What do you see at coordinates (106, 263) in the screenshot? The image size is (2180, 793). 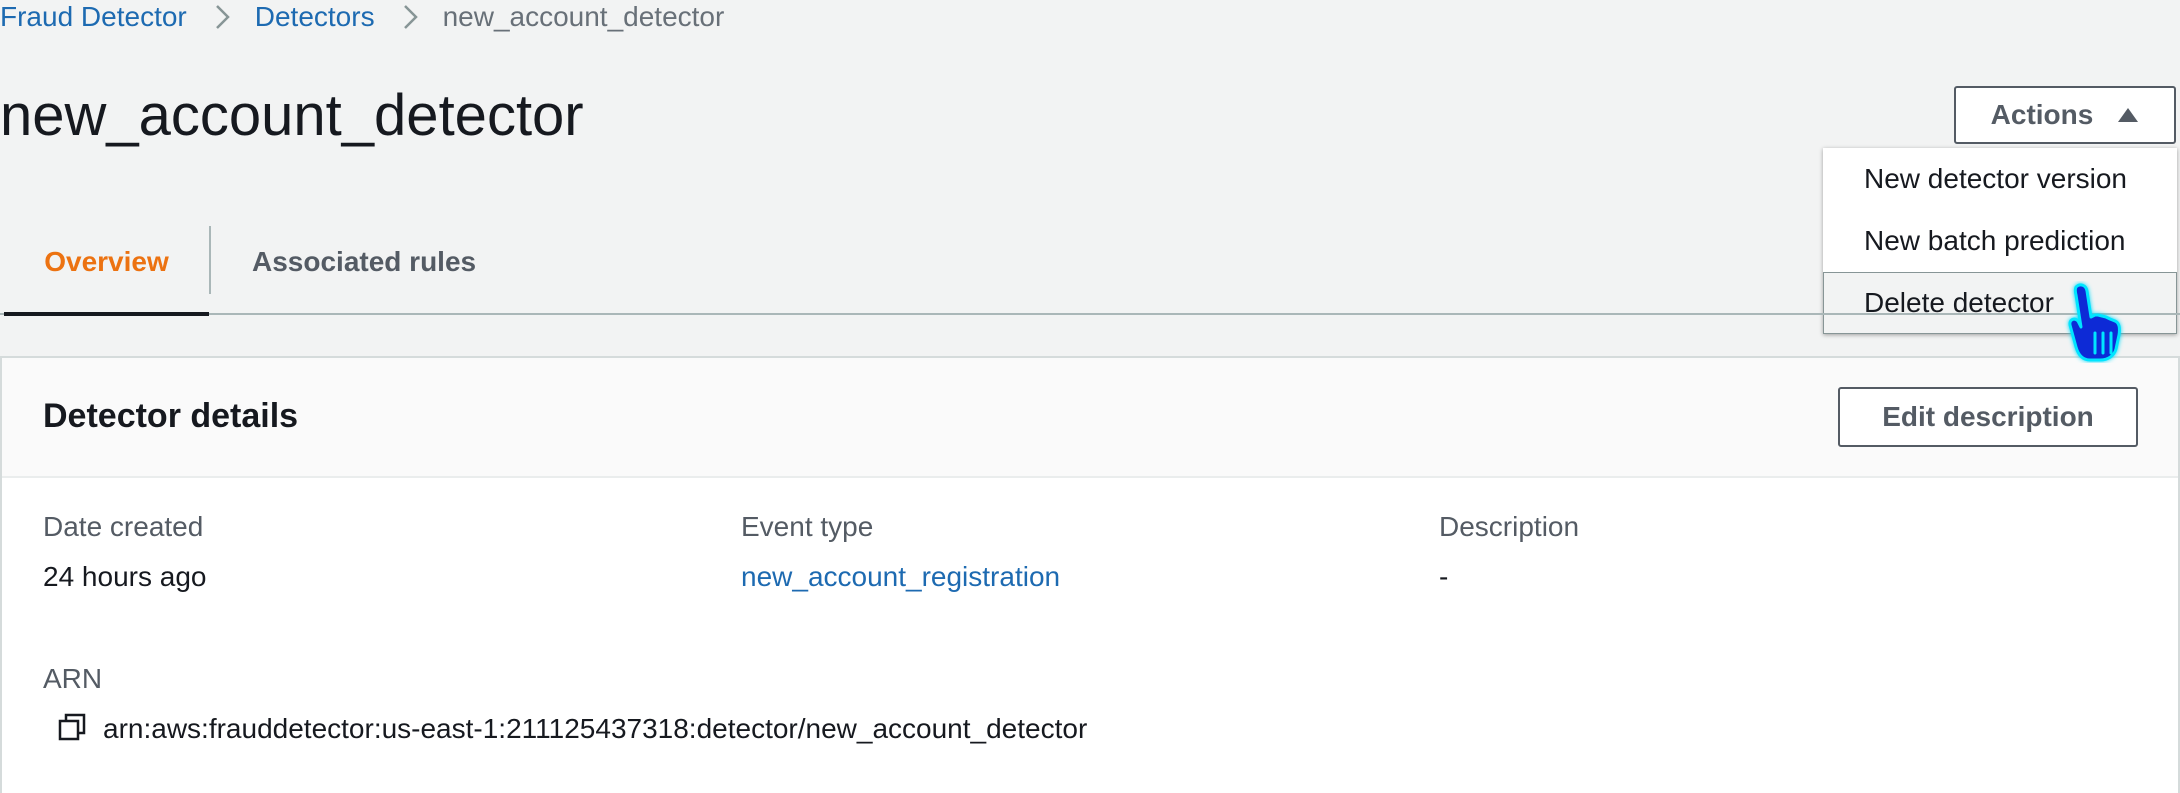 I see `tab-overview: Overview` at bounding box center [106, 263].